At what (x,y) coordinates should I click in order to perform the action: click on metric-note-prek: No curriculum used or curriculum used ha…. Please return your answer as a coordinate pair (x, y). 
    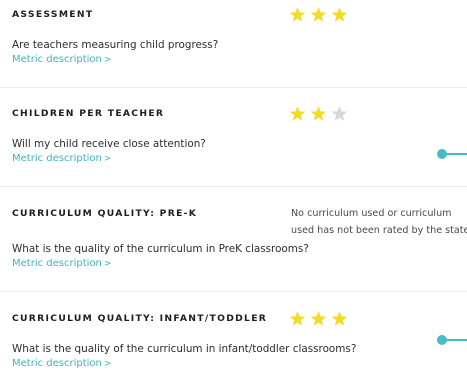
    Looking at the image, I should click on (379, 222).